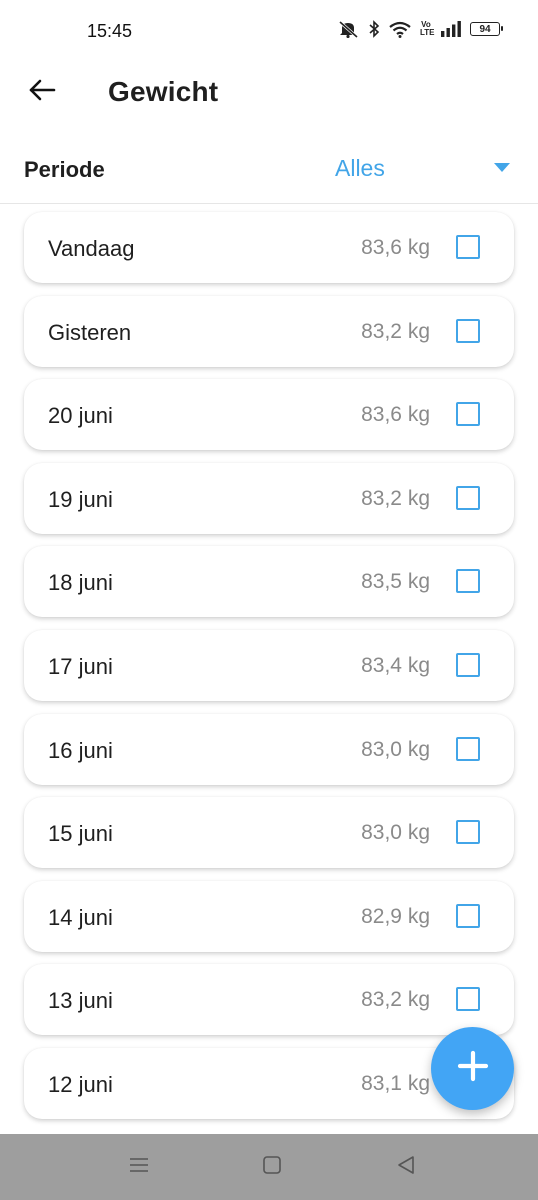 The width and height of the screenshot is (538, 1200). I want to click on period-label: Periode, so click(64, 169).